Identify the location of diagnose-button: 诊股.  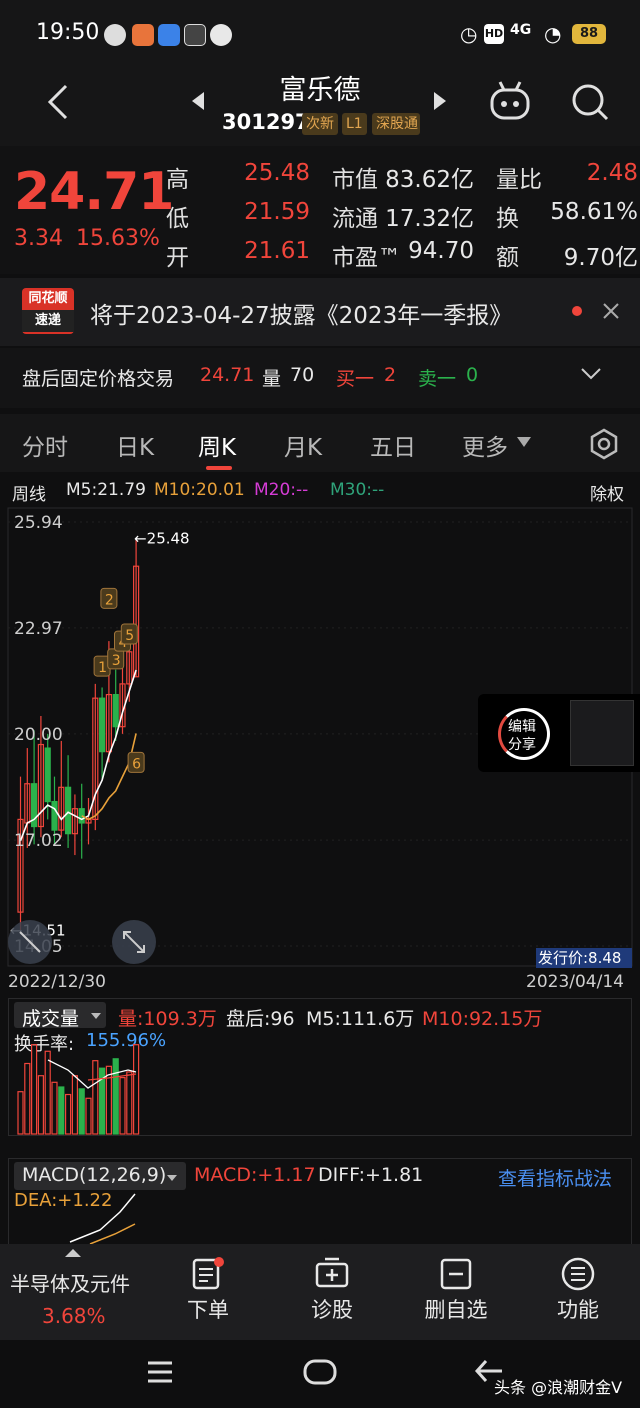
(332, 1309).